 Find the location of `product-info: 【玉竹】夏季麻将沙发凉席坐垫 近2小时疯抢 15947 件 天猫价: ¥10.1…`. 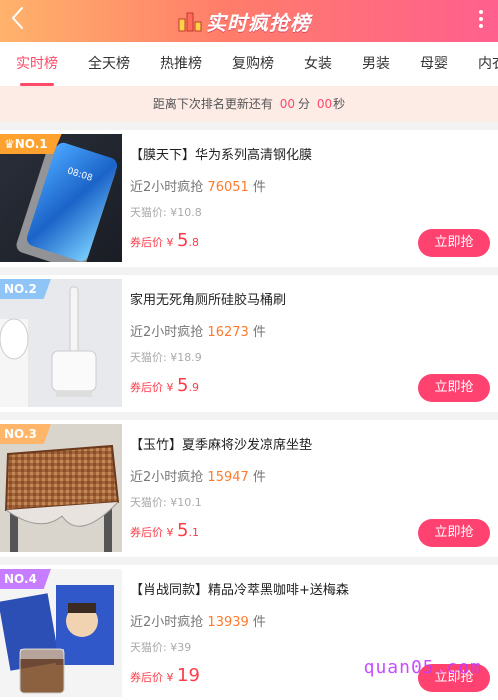

product-info: 【玉竹】夏季麻将沙发凉席坐垫 近2小时疯抢 15947 件 天猫价: ¥10.1… is located at coordinates (314, 488).